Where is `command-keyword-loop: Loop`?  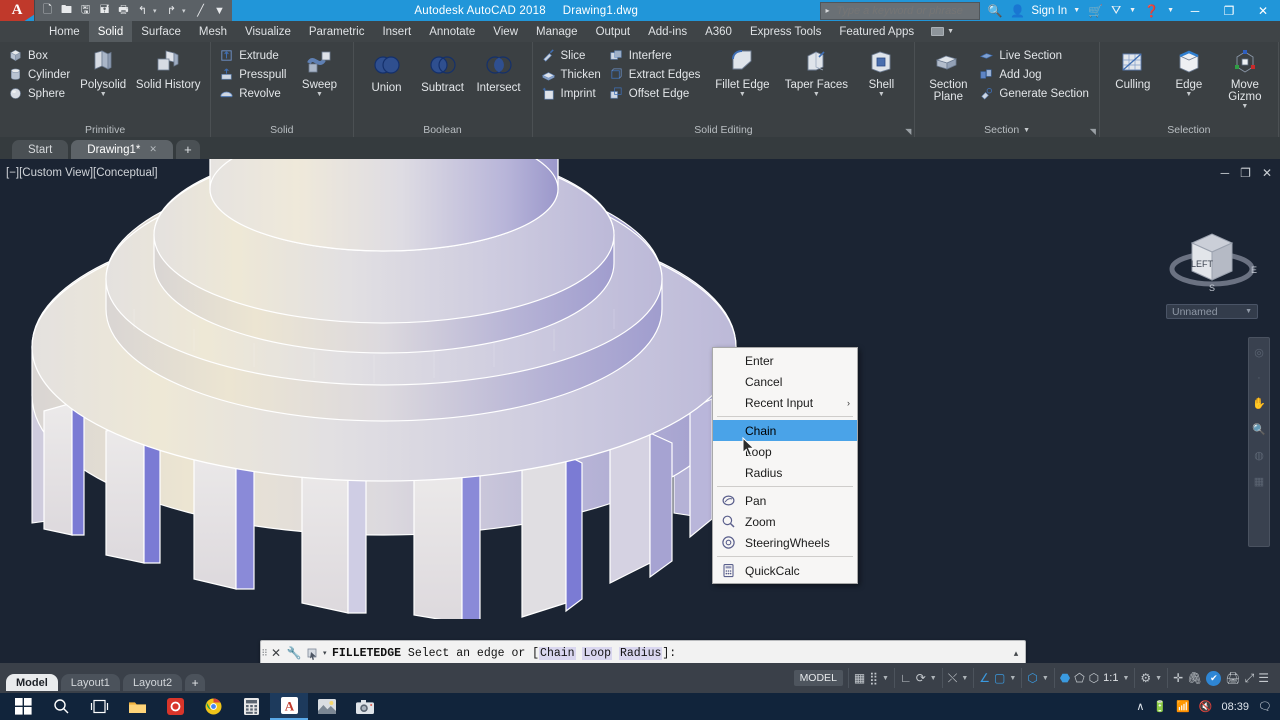
command-keyword-loop: Loop is located at coordinates (597, 653).